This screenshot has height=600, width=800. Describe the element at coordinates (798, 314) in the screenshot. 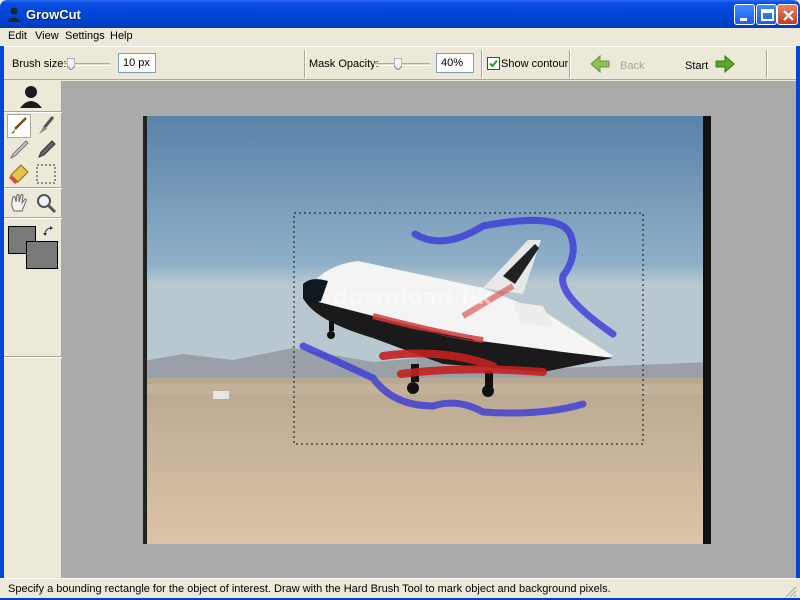

I see `window-frame-right` at that location.